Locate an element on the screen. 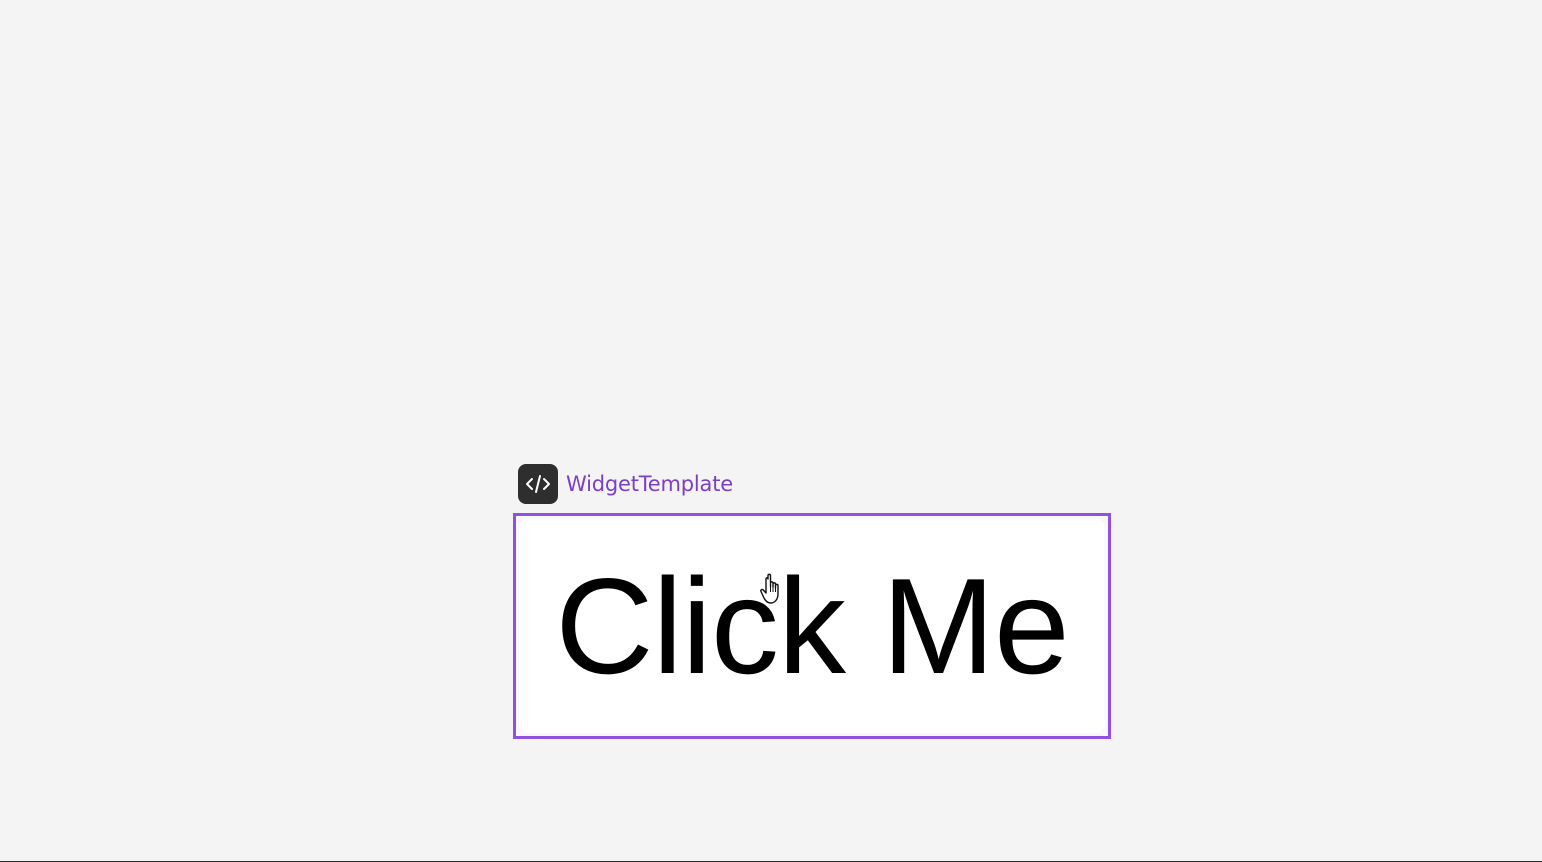  click-me-button-label: Click Me is located at coordinates (812, 626).